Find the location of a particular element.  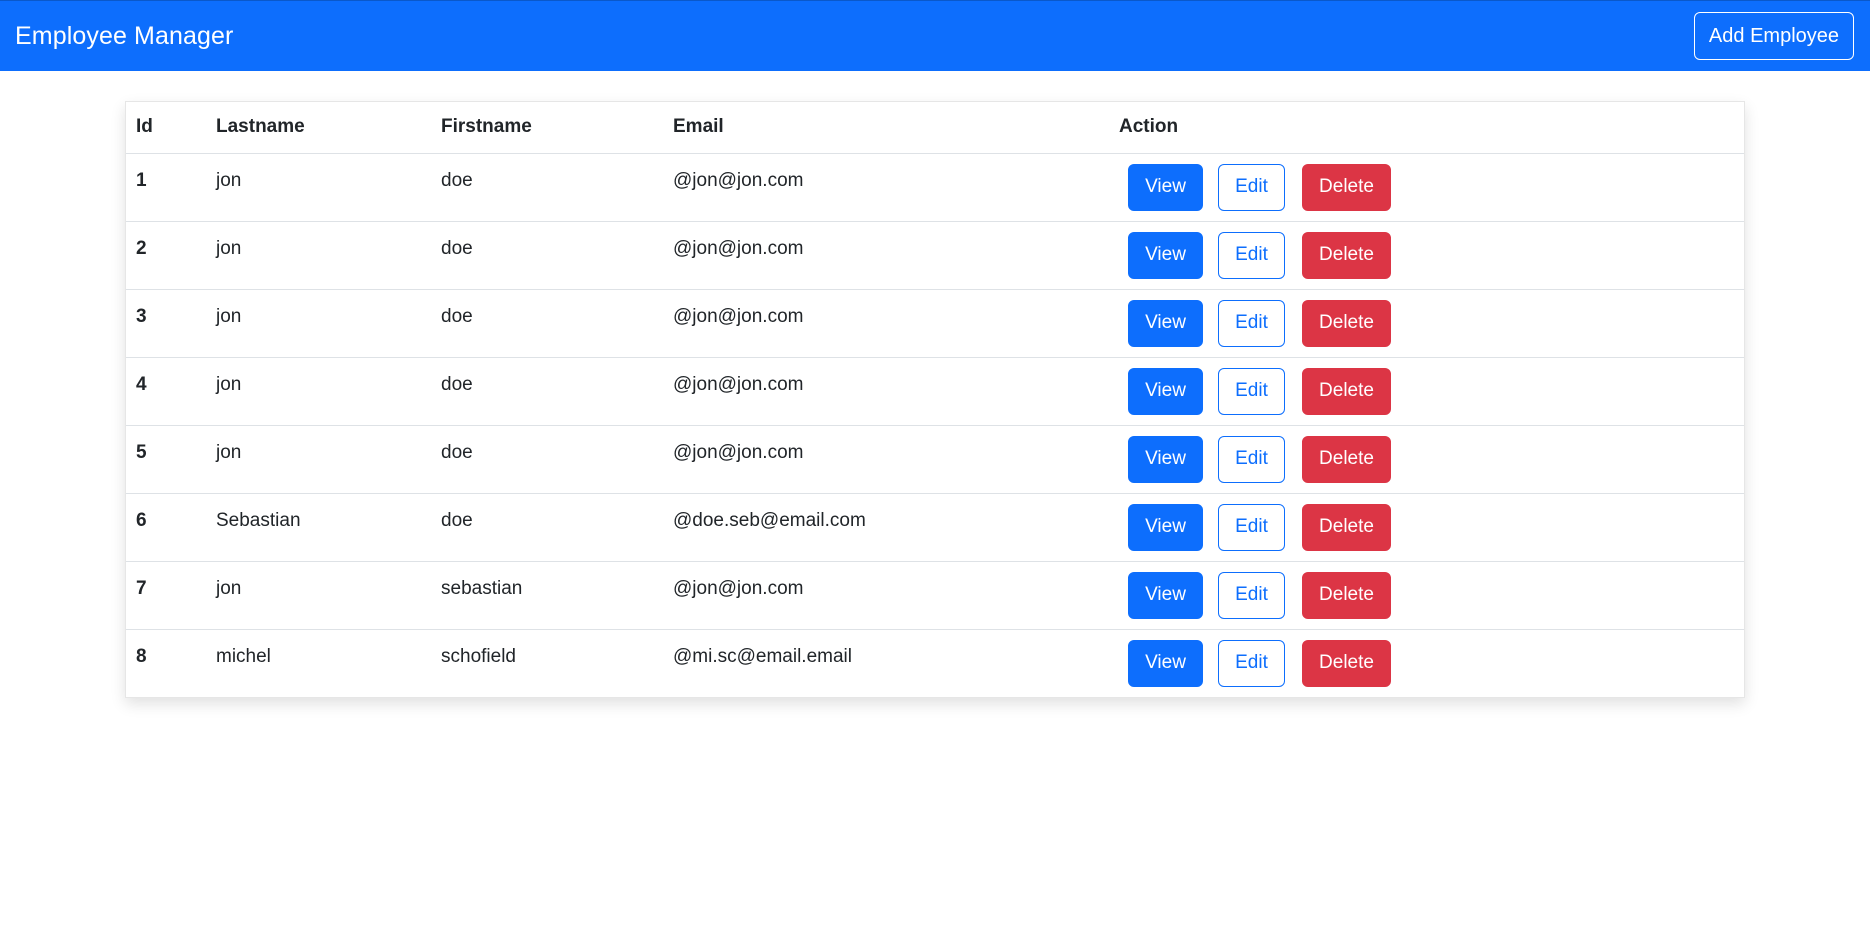

cell-id: 2 is located at coordinates (166, 255).